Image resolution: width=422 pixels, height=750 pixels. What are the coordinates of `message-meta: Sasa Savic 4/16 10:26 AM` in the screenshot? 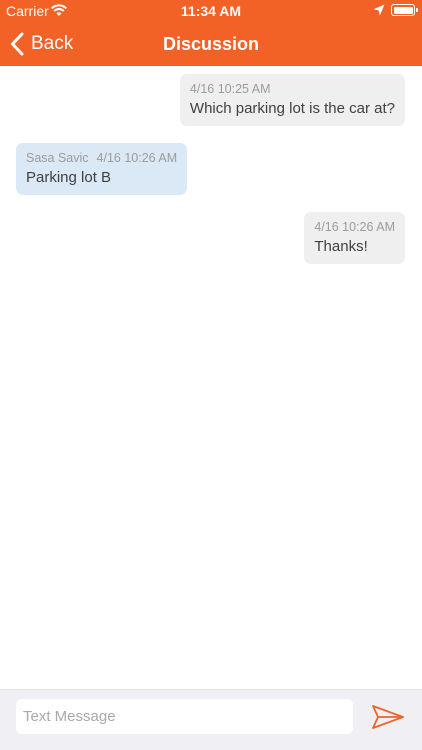 It's located at (101, 158).